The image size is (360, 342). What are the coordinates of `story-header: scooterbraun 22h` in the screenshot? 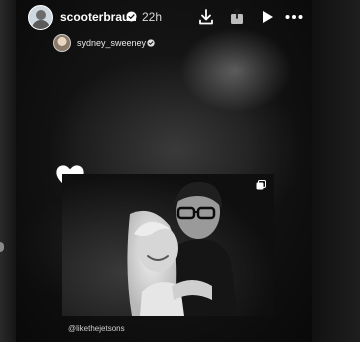 It's located at (180, 18).